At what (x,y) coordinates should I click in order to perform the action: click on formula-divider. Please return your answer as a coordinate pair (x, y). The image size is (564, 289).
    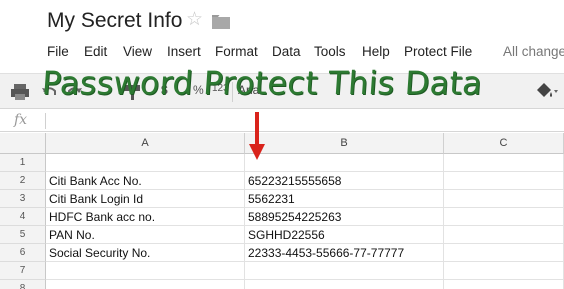
    Looking at the image, I should click on (45, 121).